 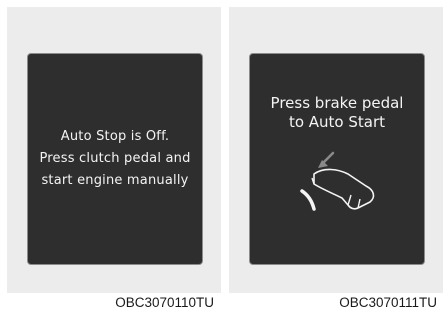 I want to click on message-line: Auto Stop is Off., so click(x=115, y=136).